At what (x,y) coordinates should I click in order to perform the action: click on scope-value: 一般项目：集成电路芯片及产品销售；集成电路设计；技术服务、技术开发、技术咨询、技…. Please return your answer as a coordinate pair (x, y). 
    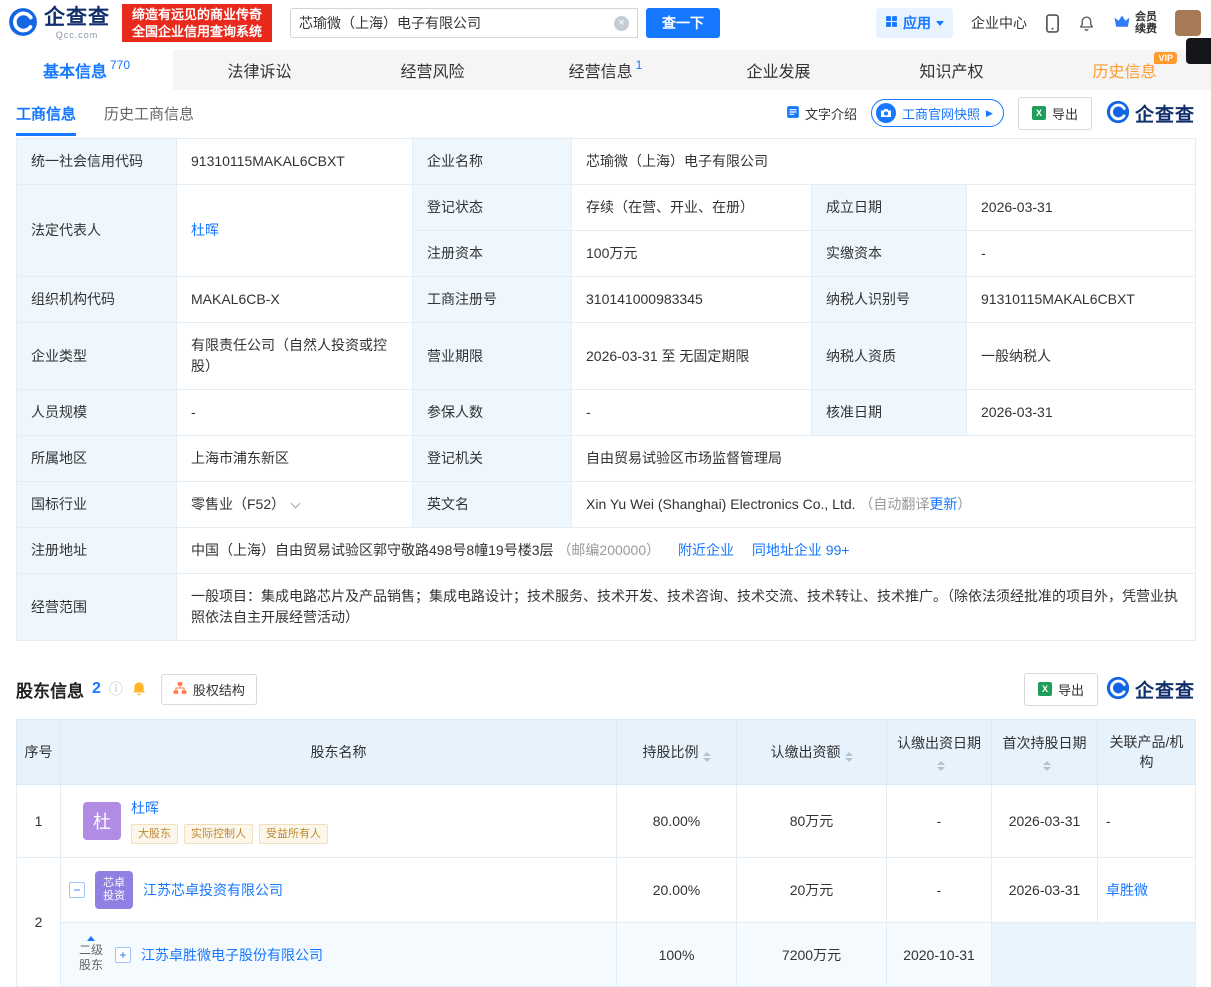
    Looking at the image, I should click on (686, 607).